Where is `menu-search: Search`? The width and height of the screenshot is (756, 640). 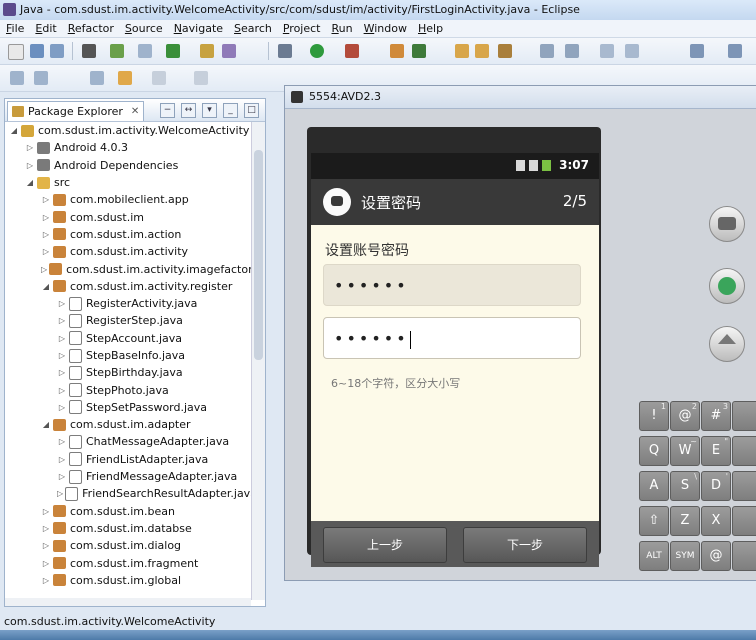 menu-search: Search is located at coordinates (252, 27).